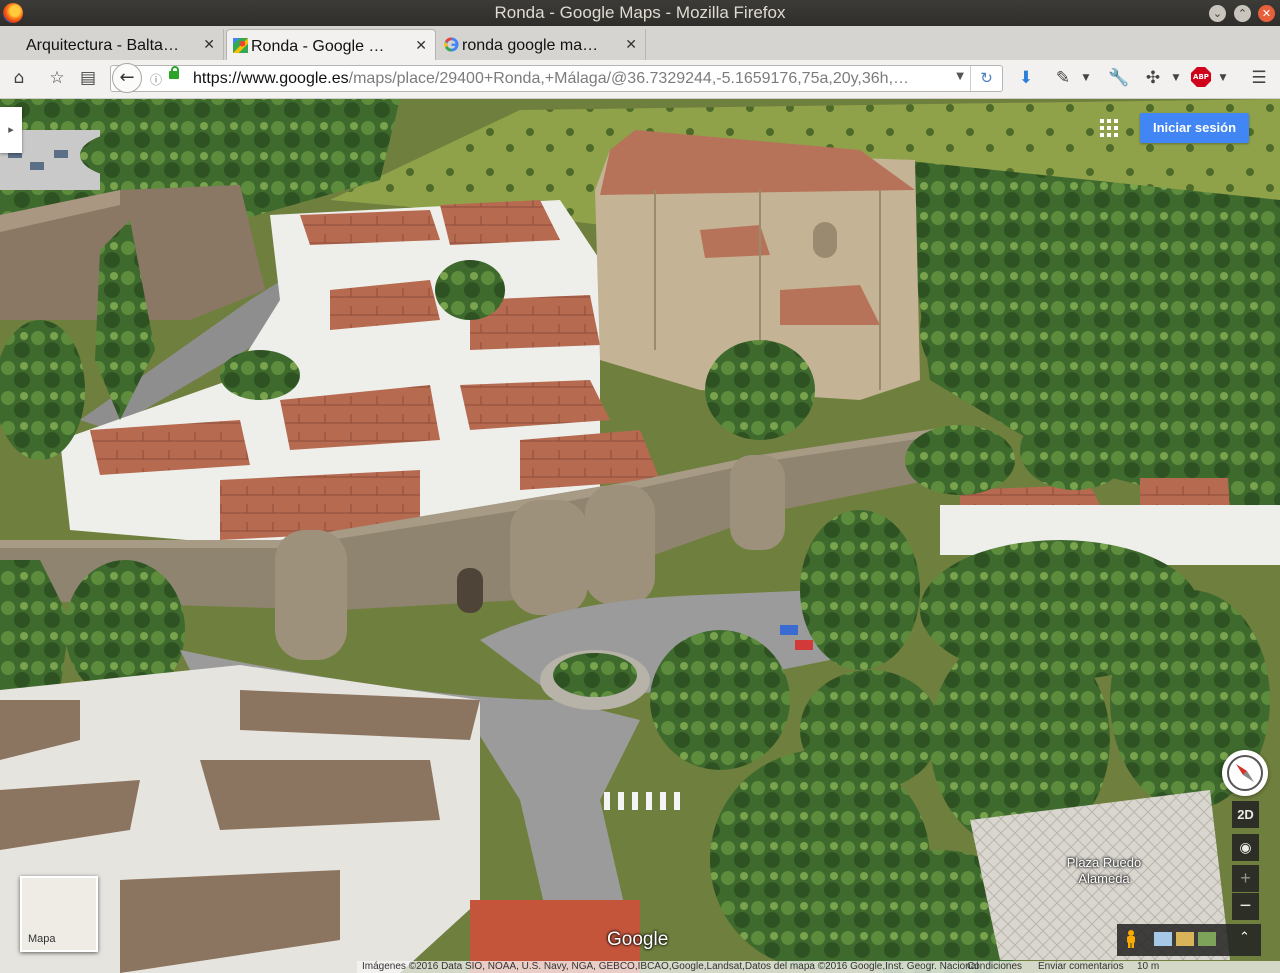 Image resolution: width=1280 pixels, height=973 pixels. Describe the element at coordinates (638, 939) in the screenshot. I see `google-logo: Google` at that location.